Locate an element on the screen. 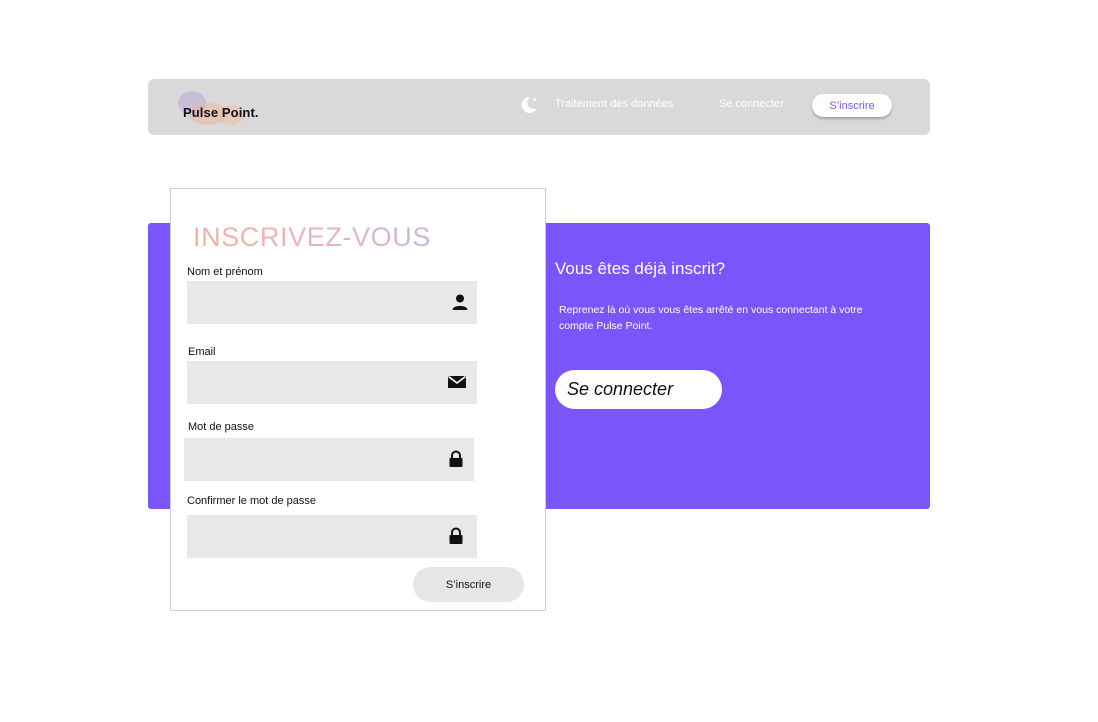 The width and height of the screenshot is (1098, 722). email-input is located at coordinates (332, 382).